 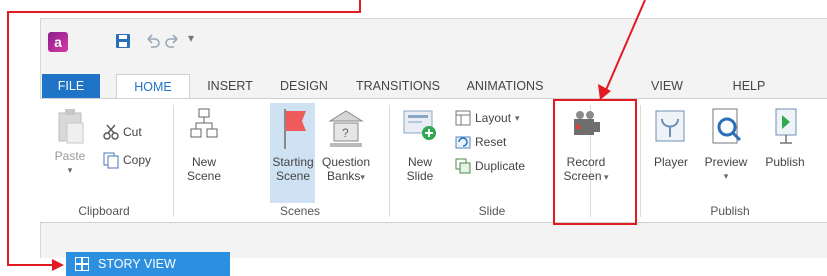 I want to click on story-view-label: STORY VIEW, so click(x=137, y=264).